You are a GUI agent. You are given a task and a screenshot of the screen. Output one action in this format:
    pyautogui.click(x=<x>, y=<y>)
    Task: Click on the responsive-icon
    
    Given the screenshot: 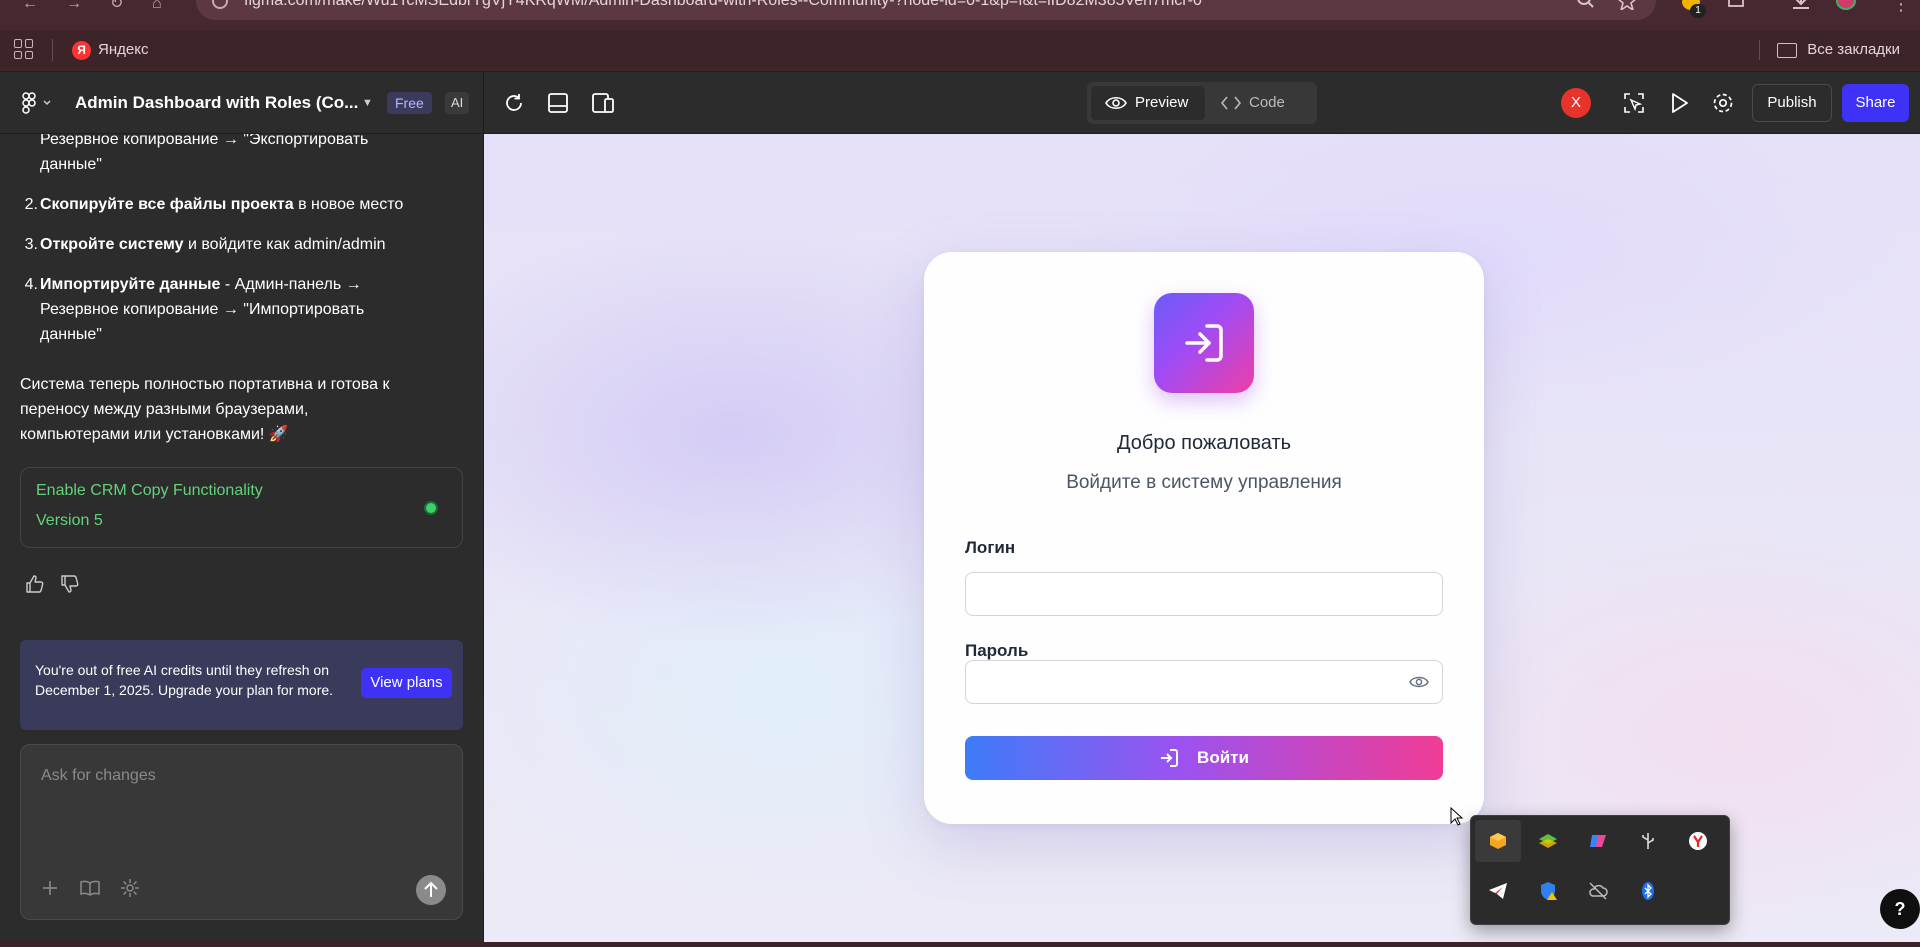 What is the action you would take?
    pyautogui.click(x=603, y=103)
    